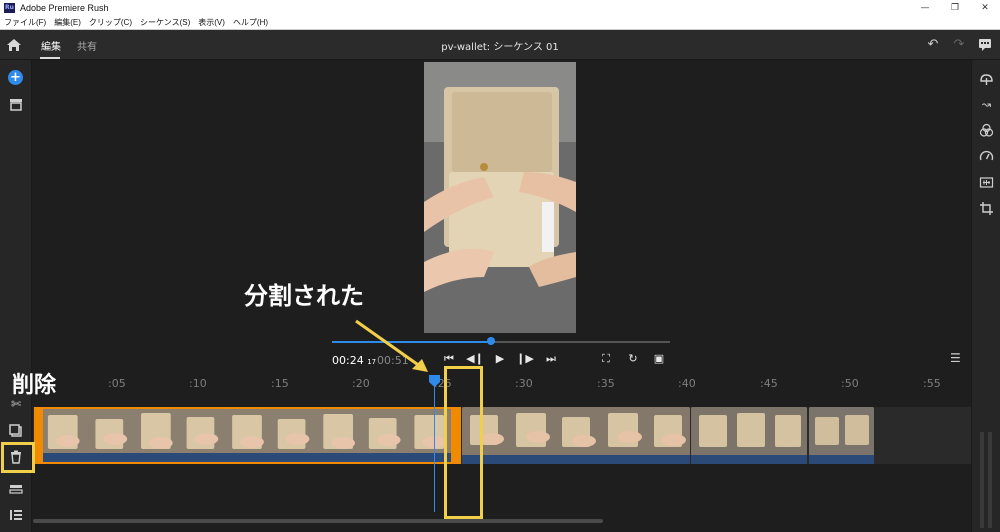 The image size is (1000, 532). Describe the element at coordinates (551, 359) in the screenshot. I see `go-to-end-icon: ⏭` at that location.